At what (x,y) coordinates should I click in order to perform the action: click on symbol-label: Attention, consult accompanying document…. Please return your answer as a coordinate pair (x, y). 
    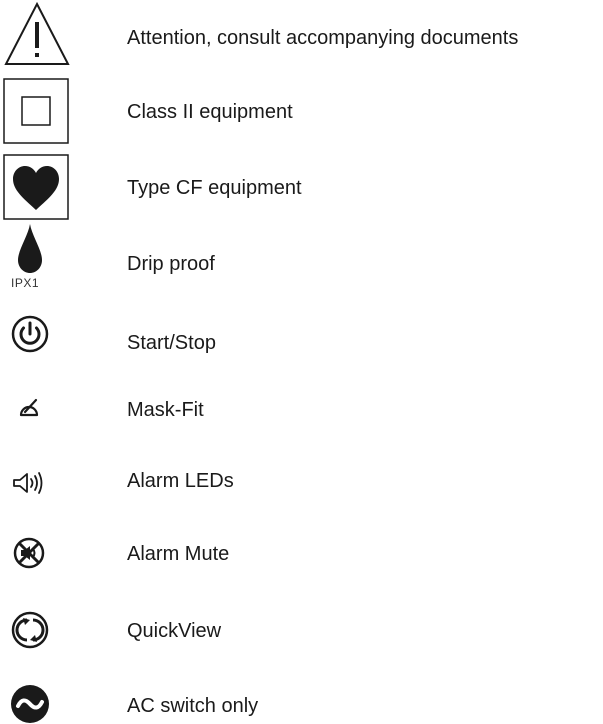
    Looking at the image, I should click on (323, 38).